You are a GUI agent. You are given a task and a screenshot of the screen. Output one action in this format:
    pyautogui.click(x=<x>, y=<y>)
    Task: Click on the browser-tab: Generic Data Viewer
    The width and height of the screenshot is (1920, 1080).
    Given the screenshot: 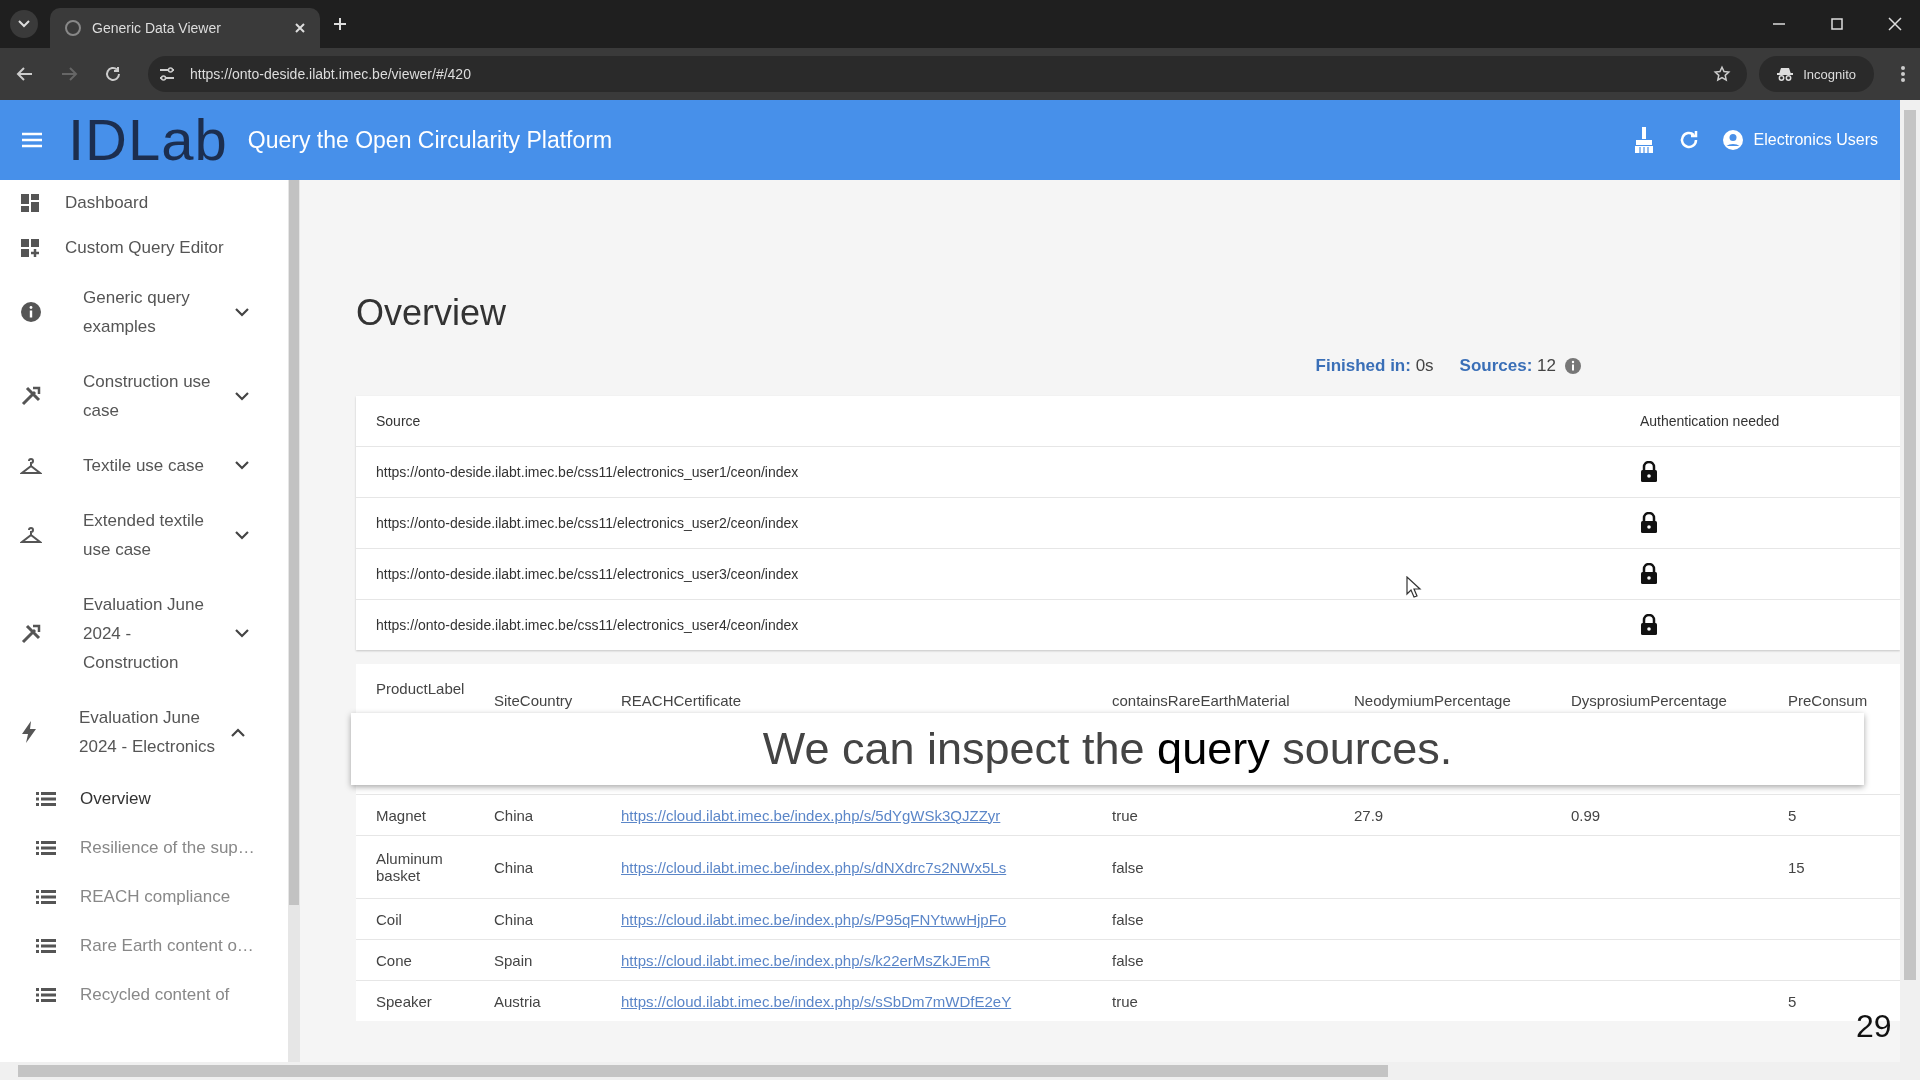 What is the action you would take?
    pyautogui.click(x=185, y=28)
    